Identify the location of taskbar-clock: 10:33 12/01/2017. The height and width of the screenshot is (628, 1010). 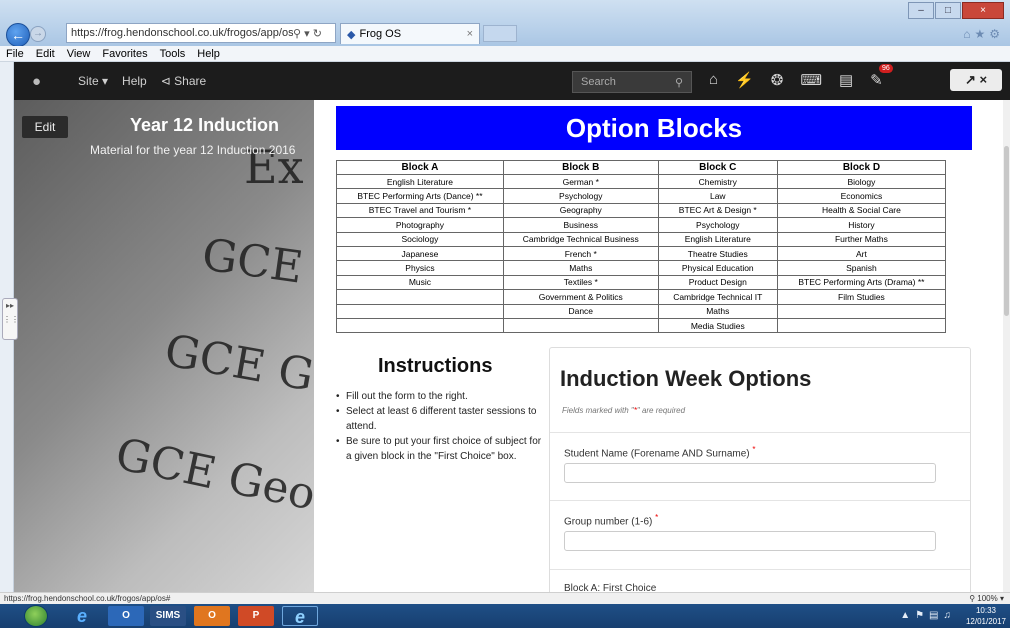
(986, 616).